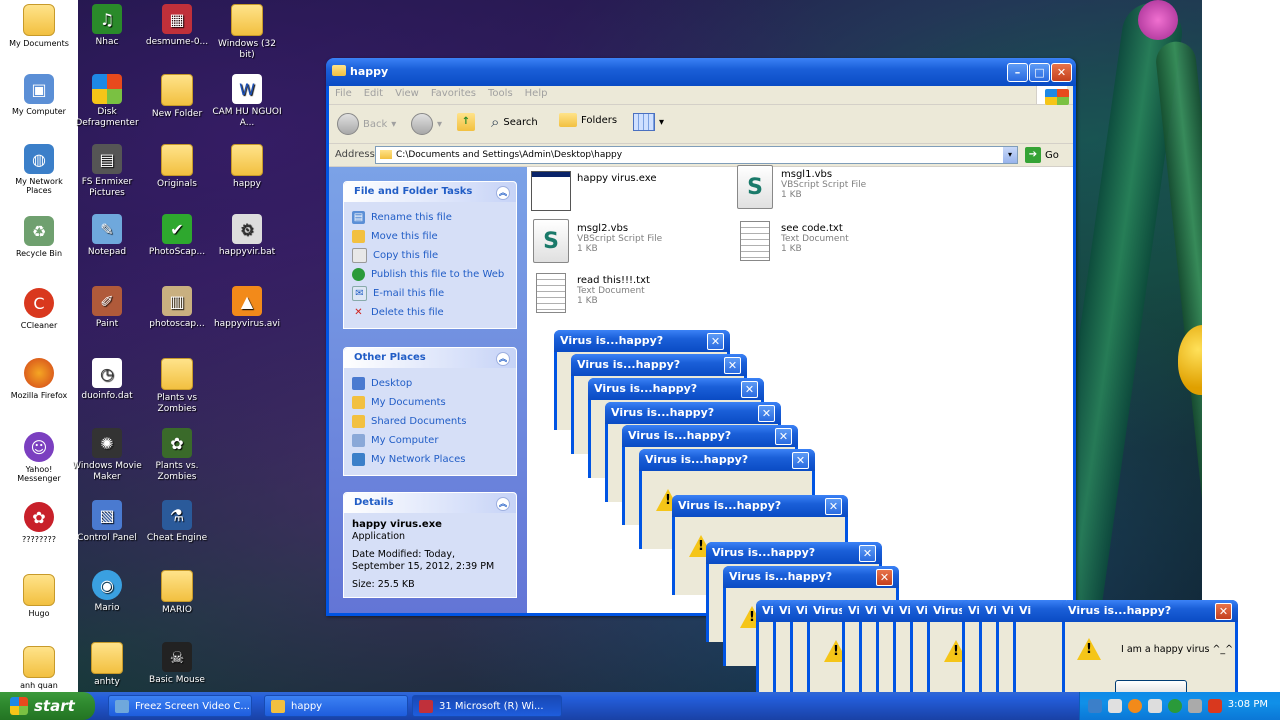 Image resolution: width=1280 pixels, height=720 pixels. What do you see at coordinates (107, 455) in the screenshot?
I see `desktop-icon: ✺ Windows Movie Maker` at bounding box center [107, 455].